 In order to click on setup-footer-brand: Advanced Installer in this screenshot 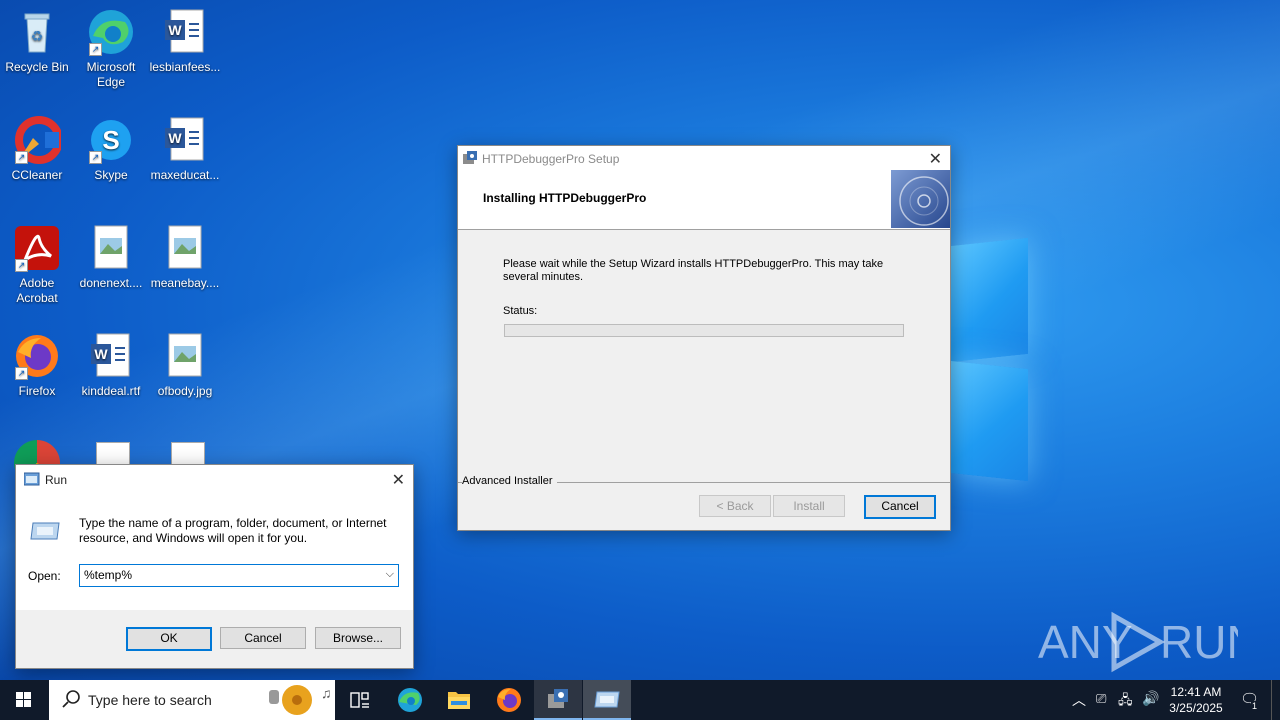, I will do `click(509, 481)`.